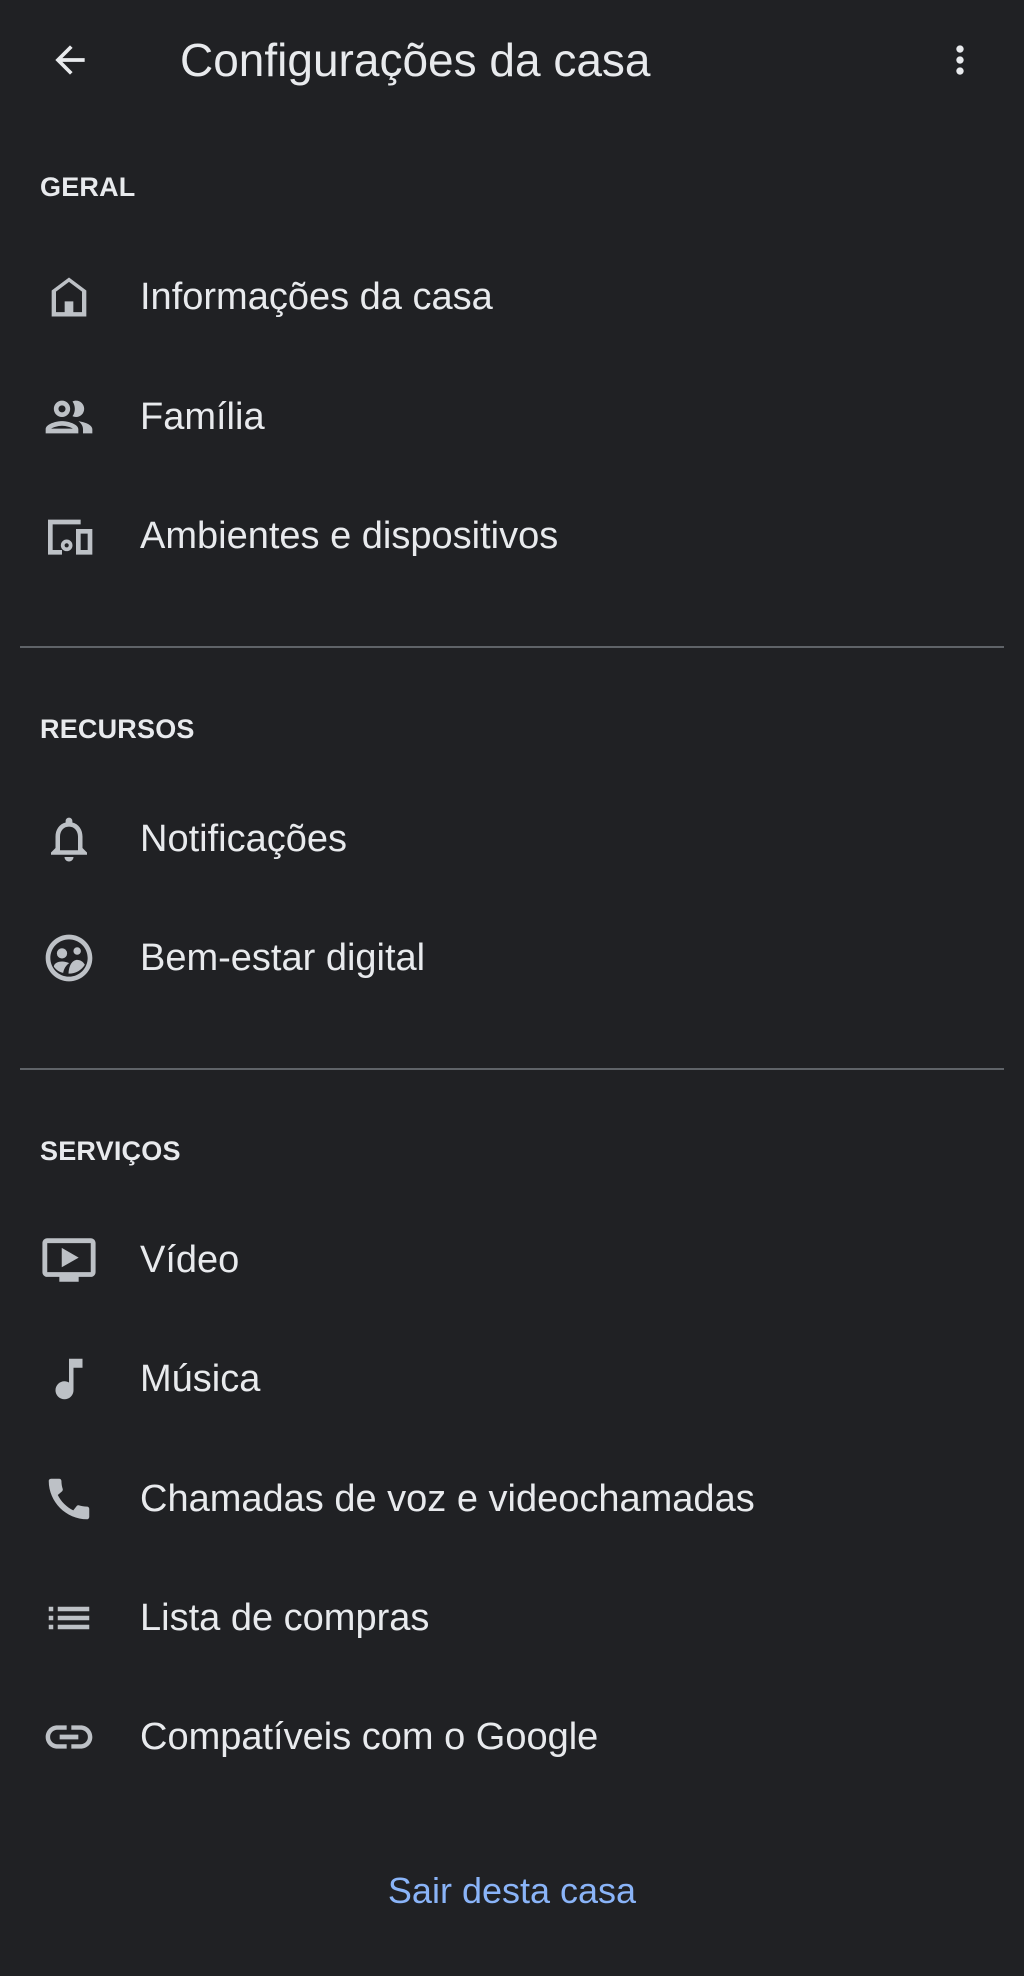 The width and height of the screenshot is (1024, 1976). Describe the element at coordinates (349, 535) in the screenshot. I see `settings-item-label: Ambientes e dispositivos` at that location.